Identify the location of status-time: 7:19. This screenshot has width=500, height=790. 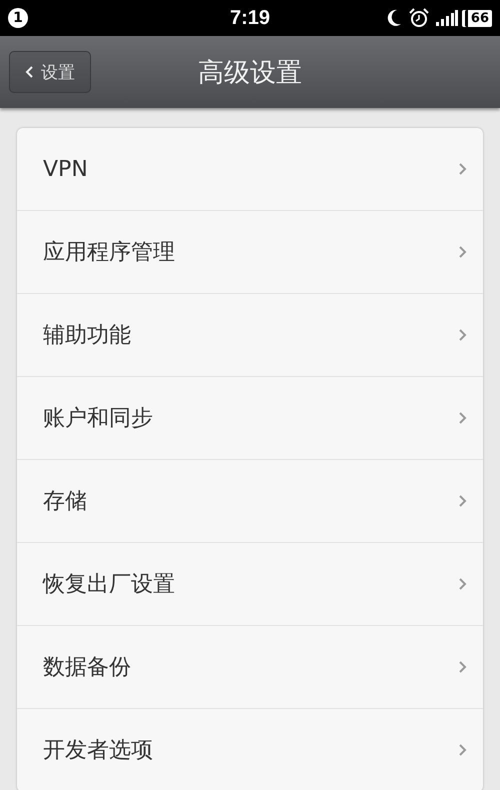
(250, 18).